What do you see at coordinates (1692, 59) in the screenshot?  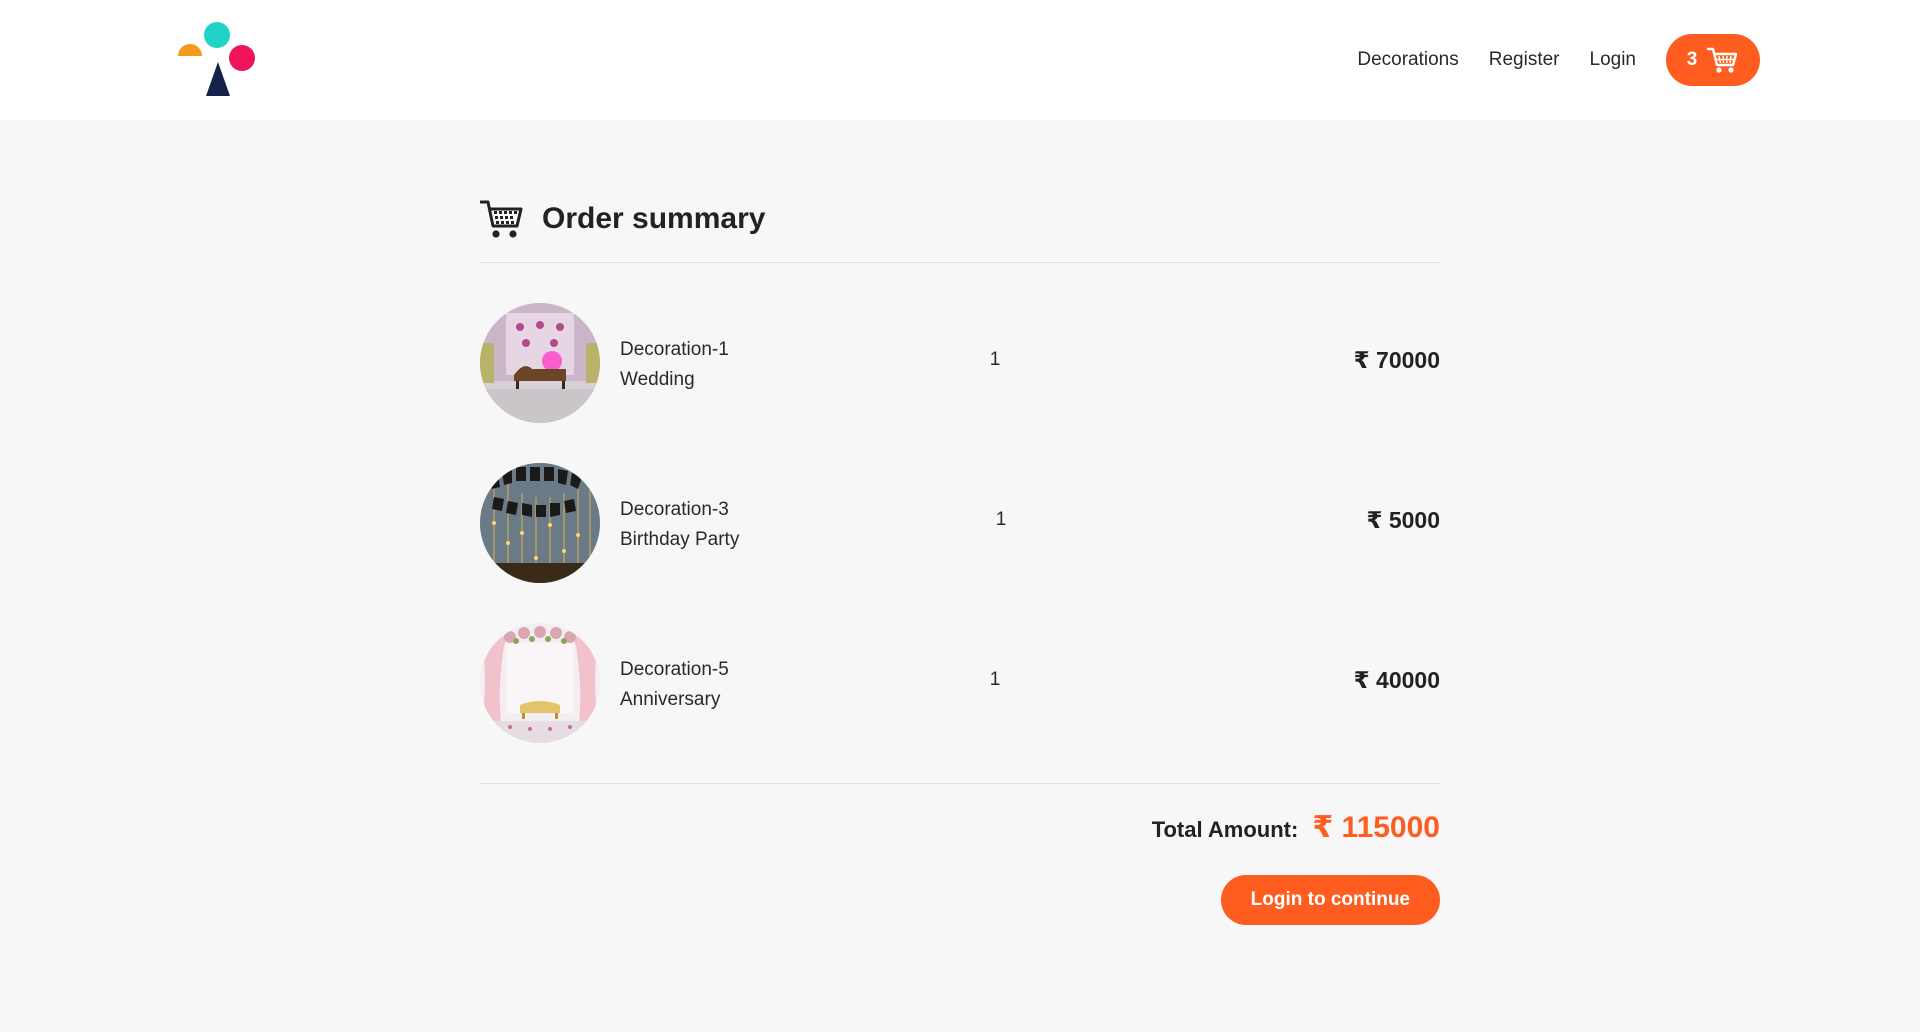 I see `cart-count: 3` at bounding box center [1692, 59].